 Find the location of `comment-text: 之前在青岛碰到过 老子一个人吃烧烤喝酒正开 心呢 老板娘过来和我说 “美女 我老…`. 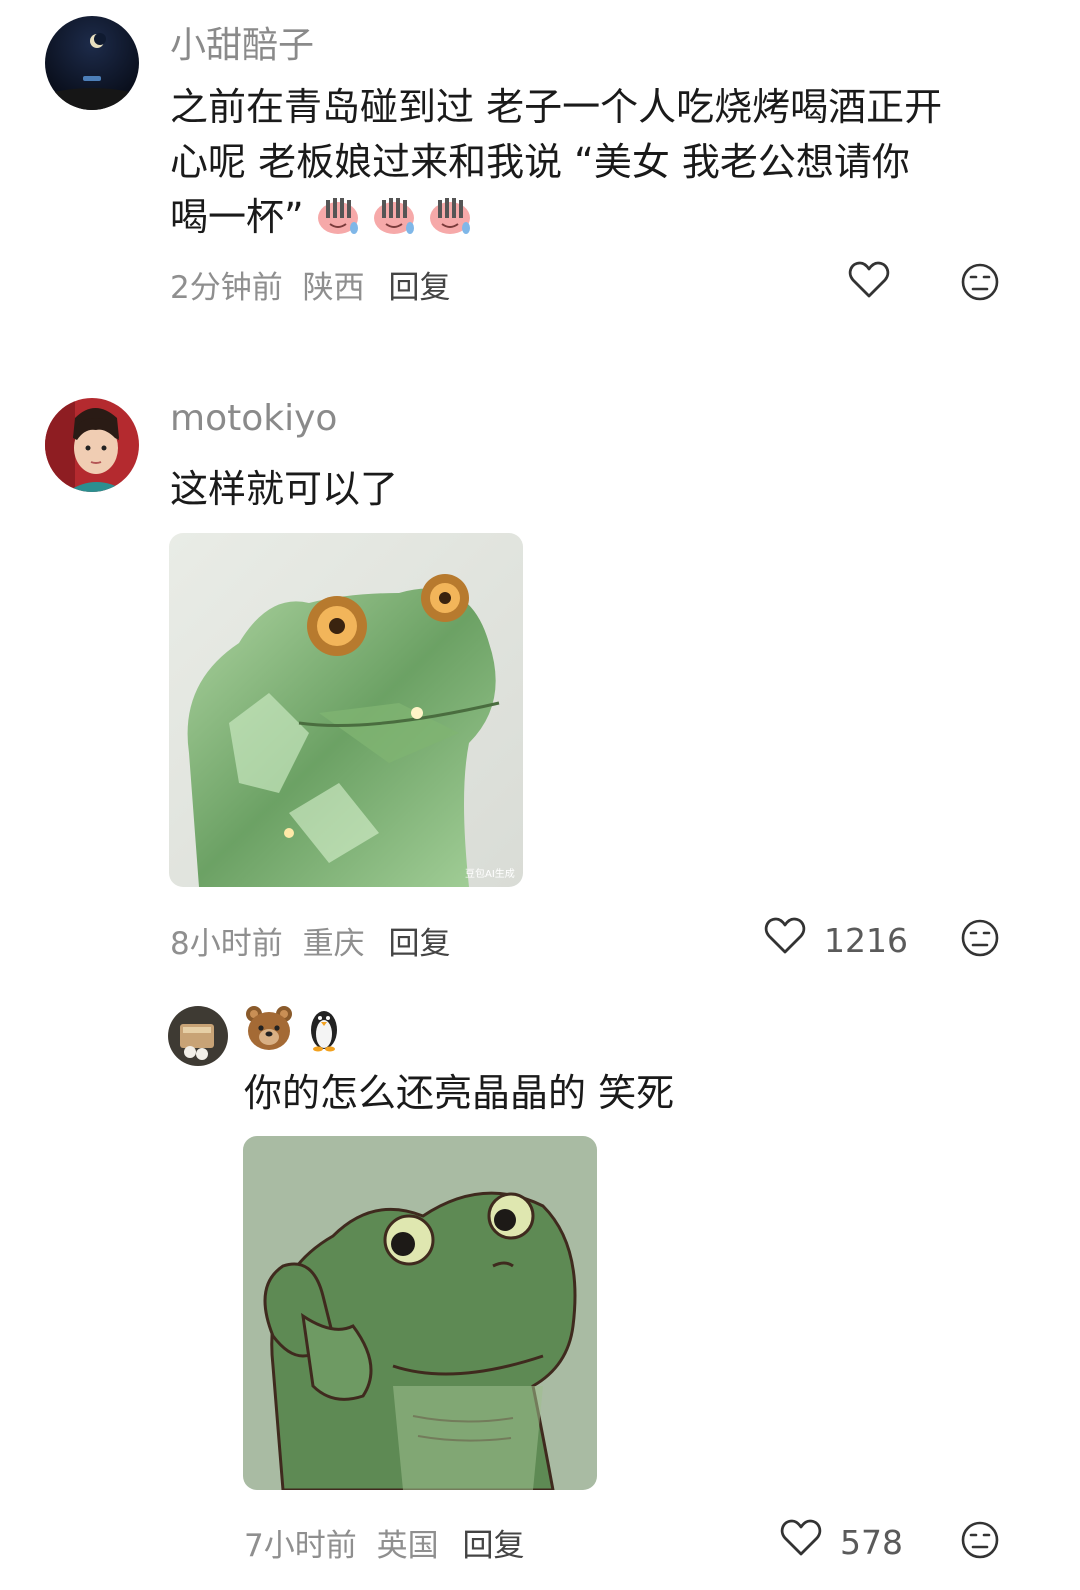

comment-text: 之前在青岛碰到过 老子一个人吃烧烤喝酒正开 心呢 老板娘过来和我说 “美女 我老… is located at coordinates (600, 165).